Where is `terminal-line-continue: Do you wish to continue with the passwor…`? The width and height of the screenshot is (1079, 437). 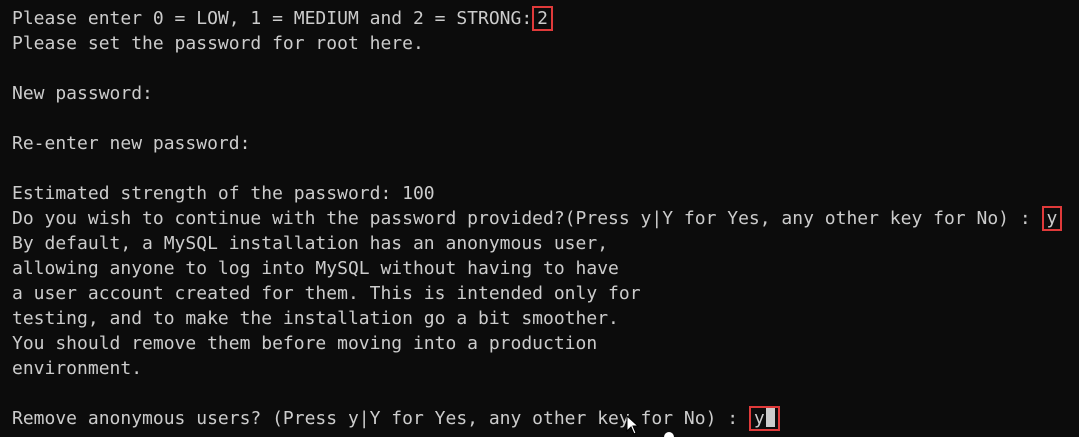 terminal-line-continue: Do you wish to continue with the passwor… is located at coordinates (545, 218).